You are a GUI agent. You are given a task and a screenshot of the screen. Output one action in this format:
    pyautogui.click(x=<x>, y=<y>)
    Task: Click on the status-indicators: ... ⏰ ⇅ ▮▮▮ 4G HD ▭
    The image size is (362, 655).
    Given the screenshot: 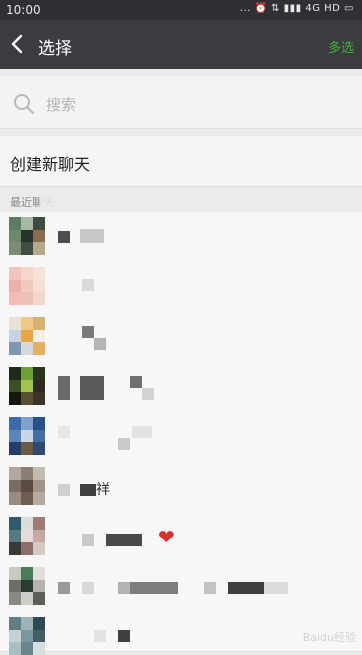 What is the action you would take?
    pyautogui.click(x=296, y=8)
    